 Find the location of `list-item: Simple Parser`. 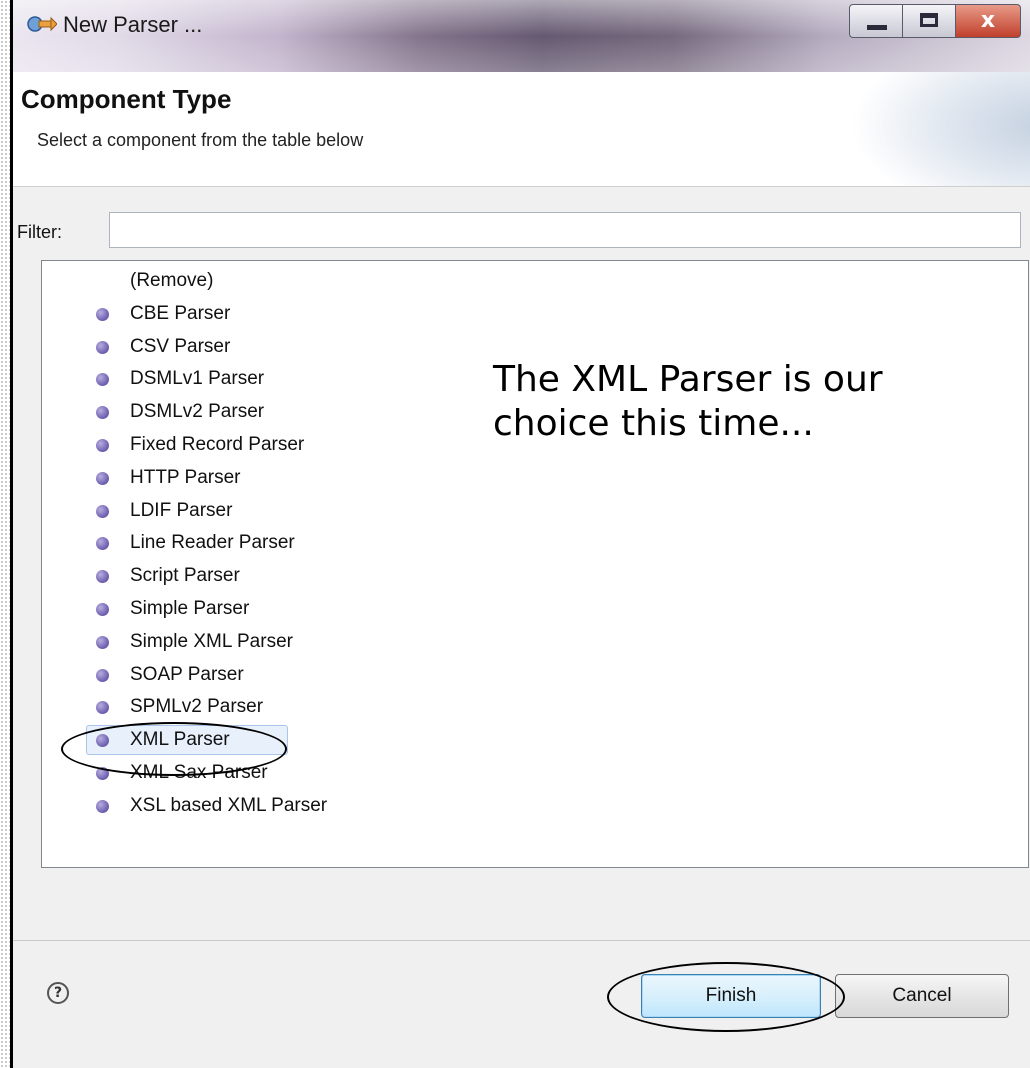

list-item: Simple Parser is located at coordinates (522, 609).